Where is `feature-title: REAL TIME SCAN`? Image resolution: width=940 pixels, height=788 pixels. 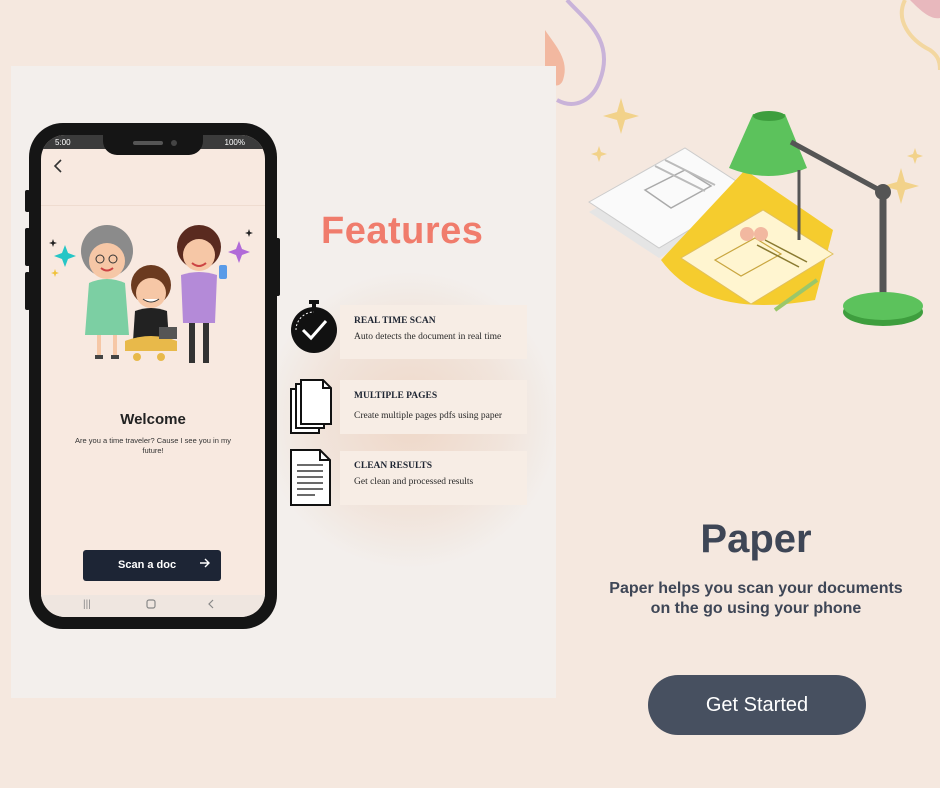
feature-title: REAL TIME SCAN is located at coordinates (395, 321).